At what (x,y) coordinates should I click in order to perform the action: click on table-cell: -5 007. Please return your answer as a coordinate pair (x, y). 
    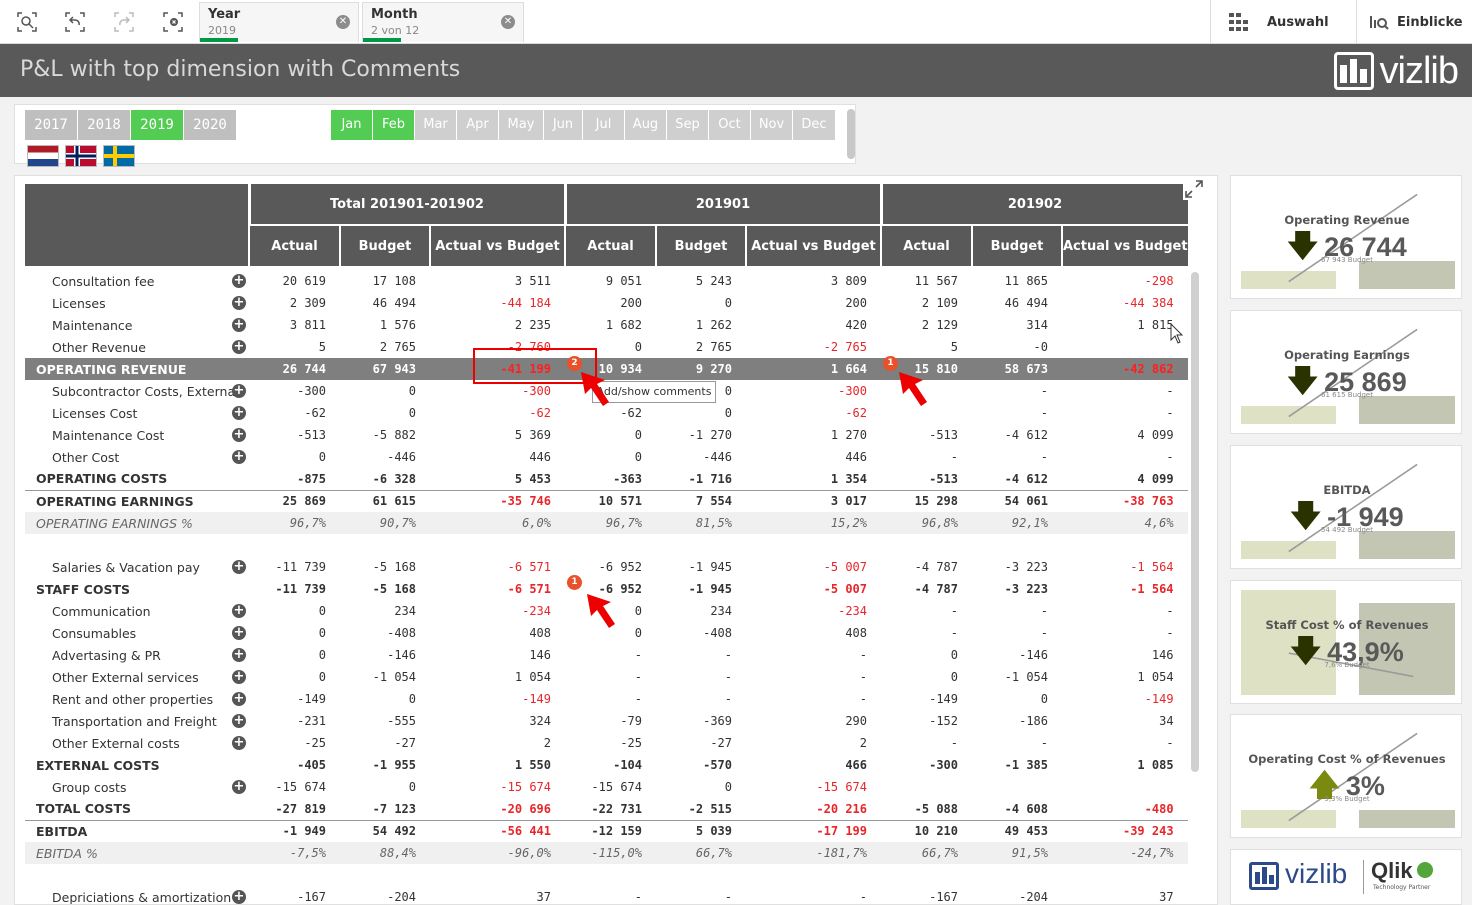
    Looking at the image, I should click on (845, 589).